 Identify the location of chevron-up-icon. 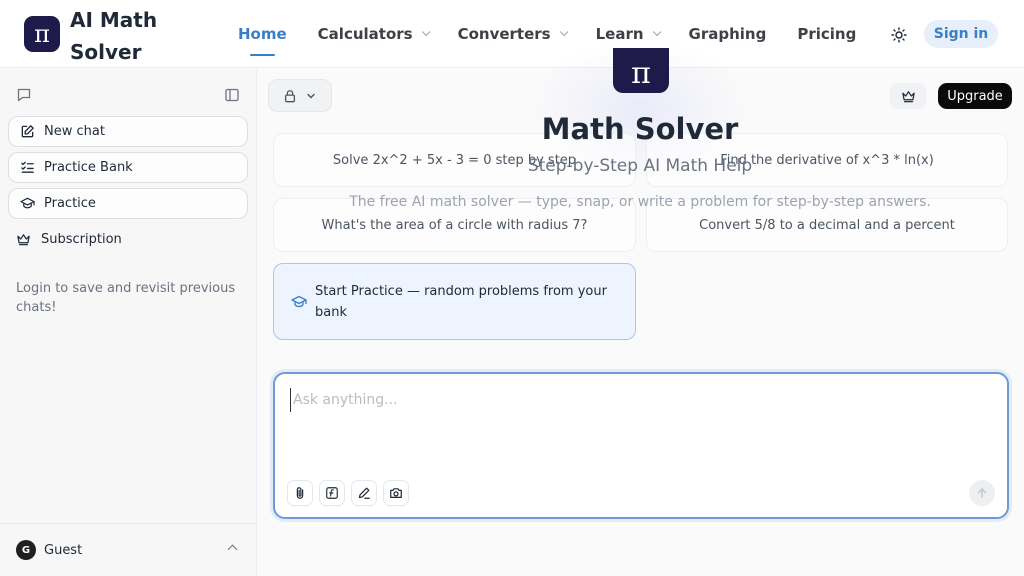
(232, 549).